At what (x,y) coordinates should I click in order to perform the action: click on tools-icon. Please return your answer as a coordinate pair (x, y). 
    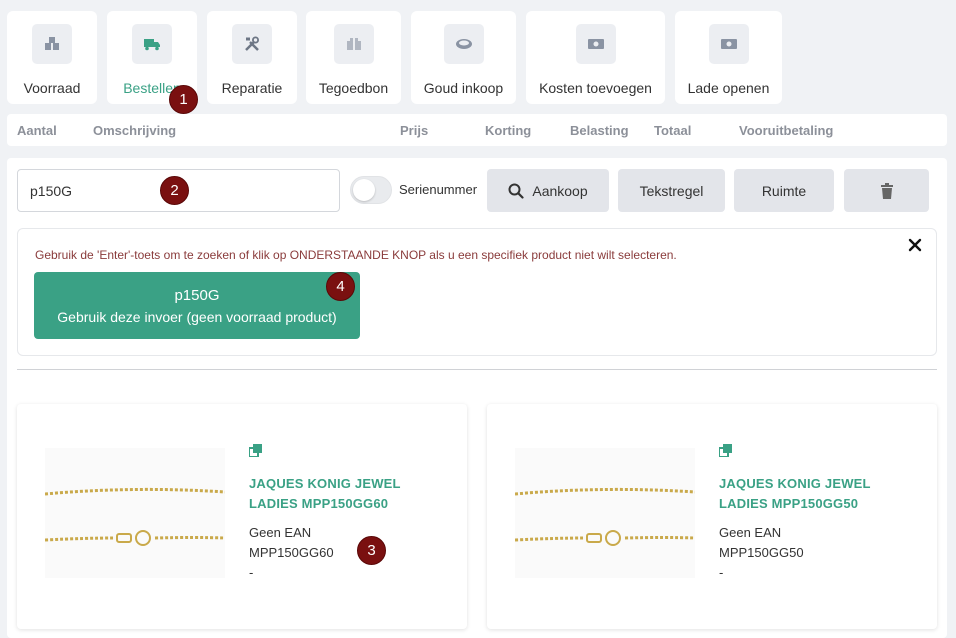
    Looking at the image, I should click on (252, 44).